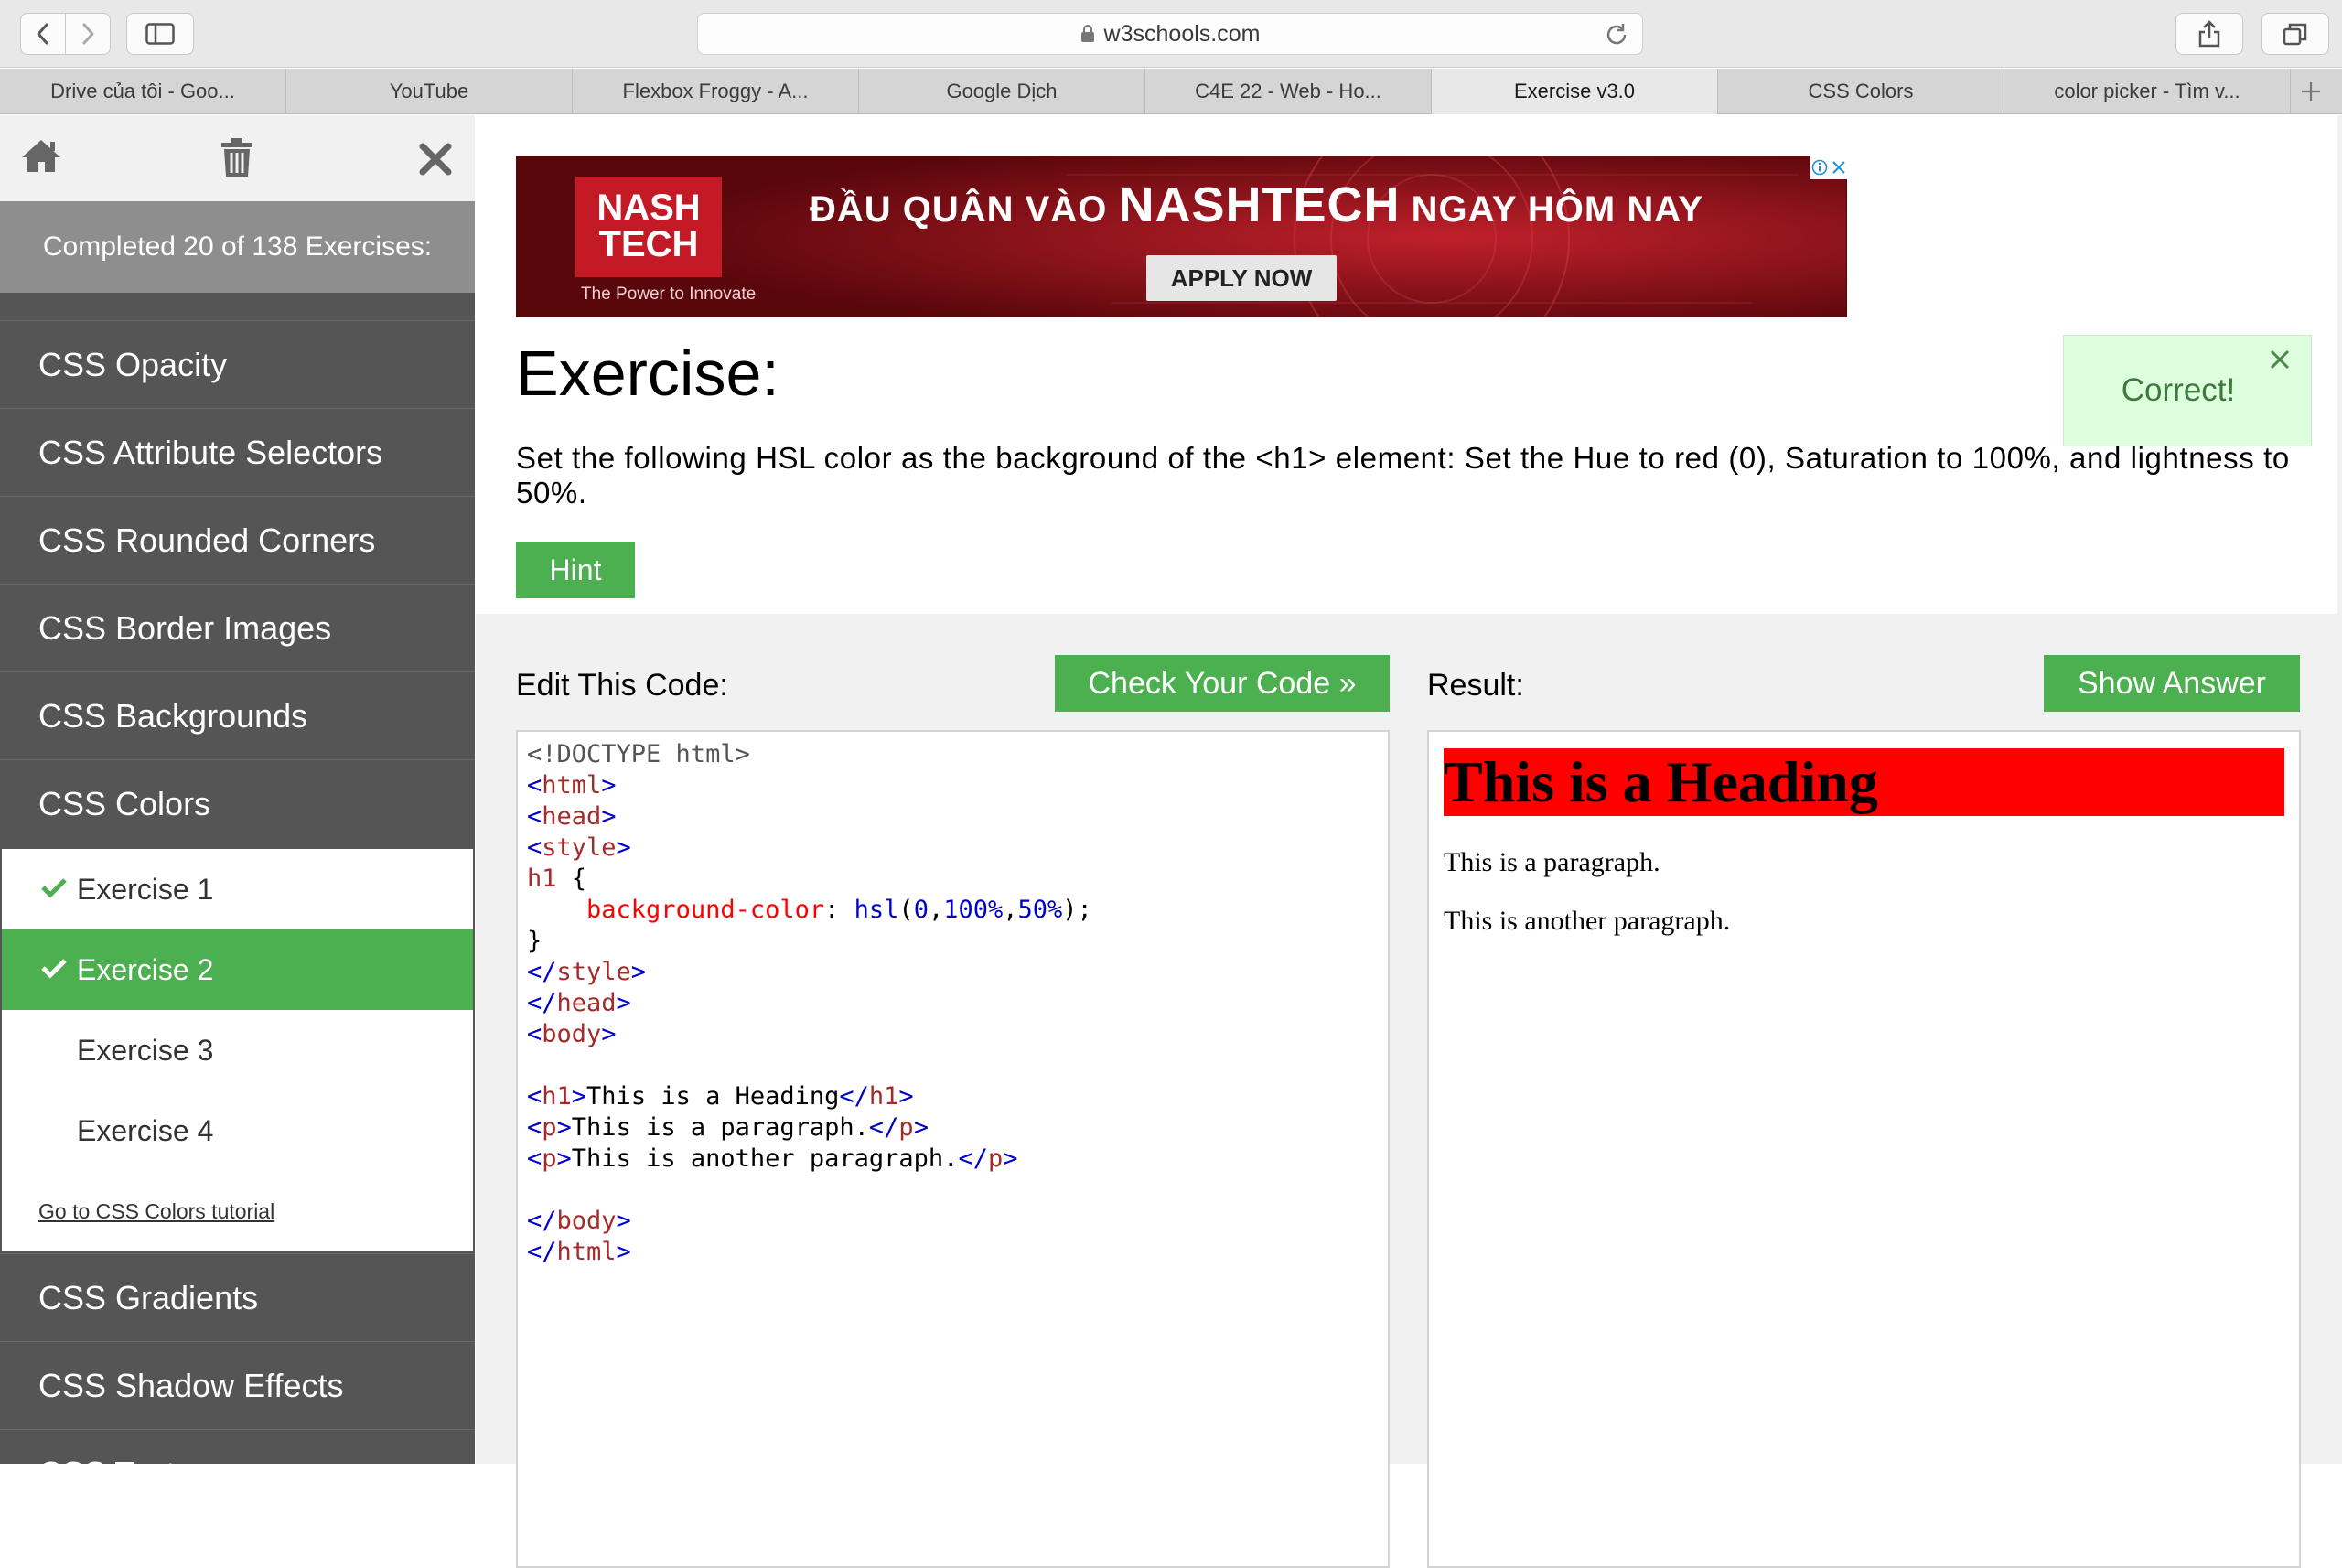 This screenshot has height=1568, width=2342. I want to click on chevron-right-icon, so click(88, 34).